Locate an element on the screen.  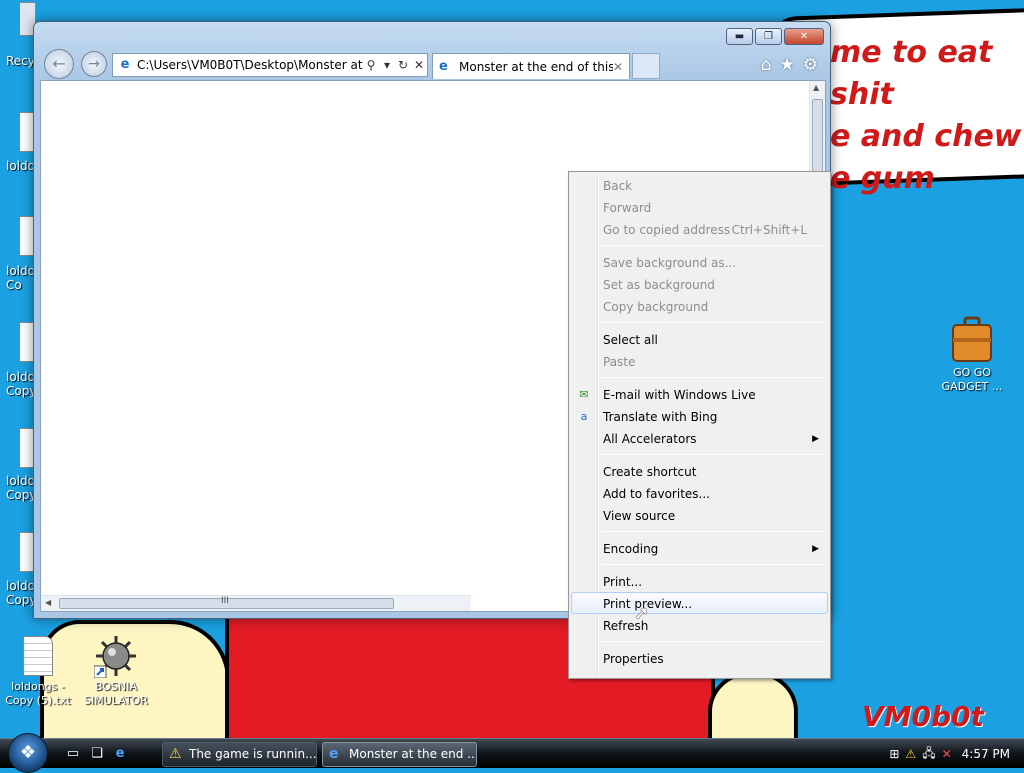
volume-muted-icon: ✕ is located at coordinates (947, 754).